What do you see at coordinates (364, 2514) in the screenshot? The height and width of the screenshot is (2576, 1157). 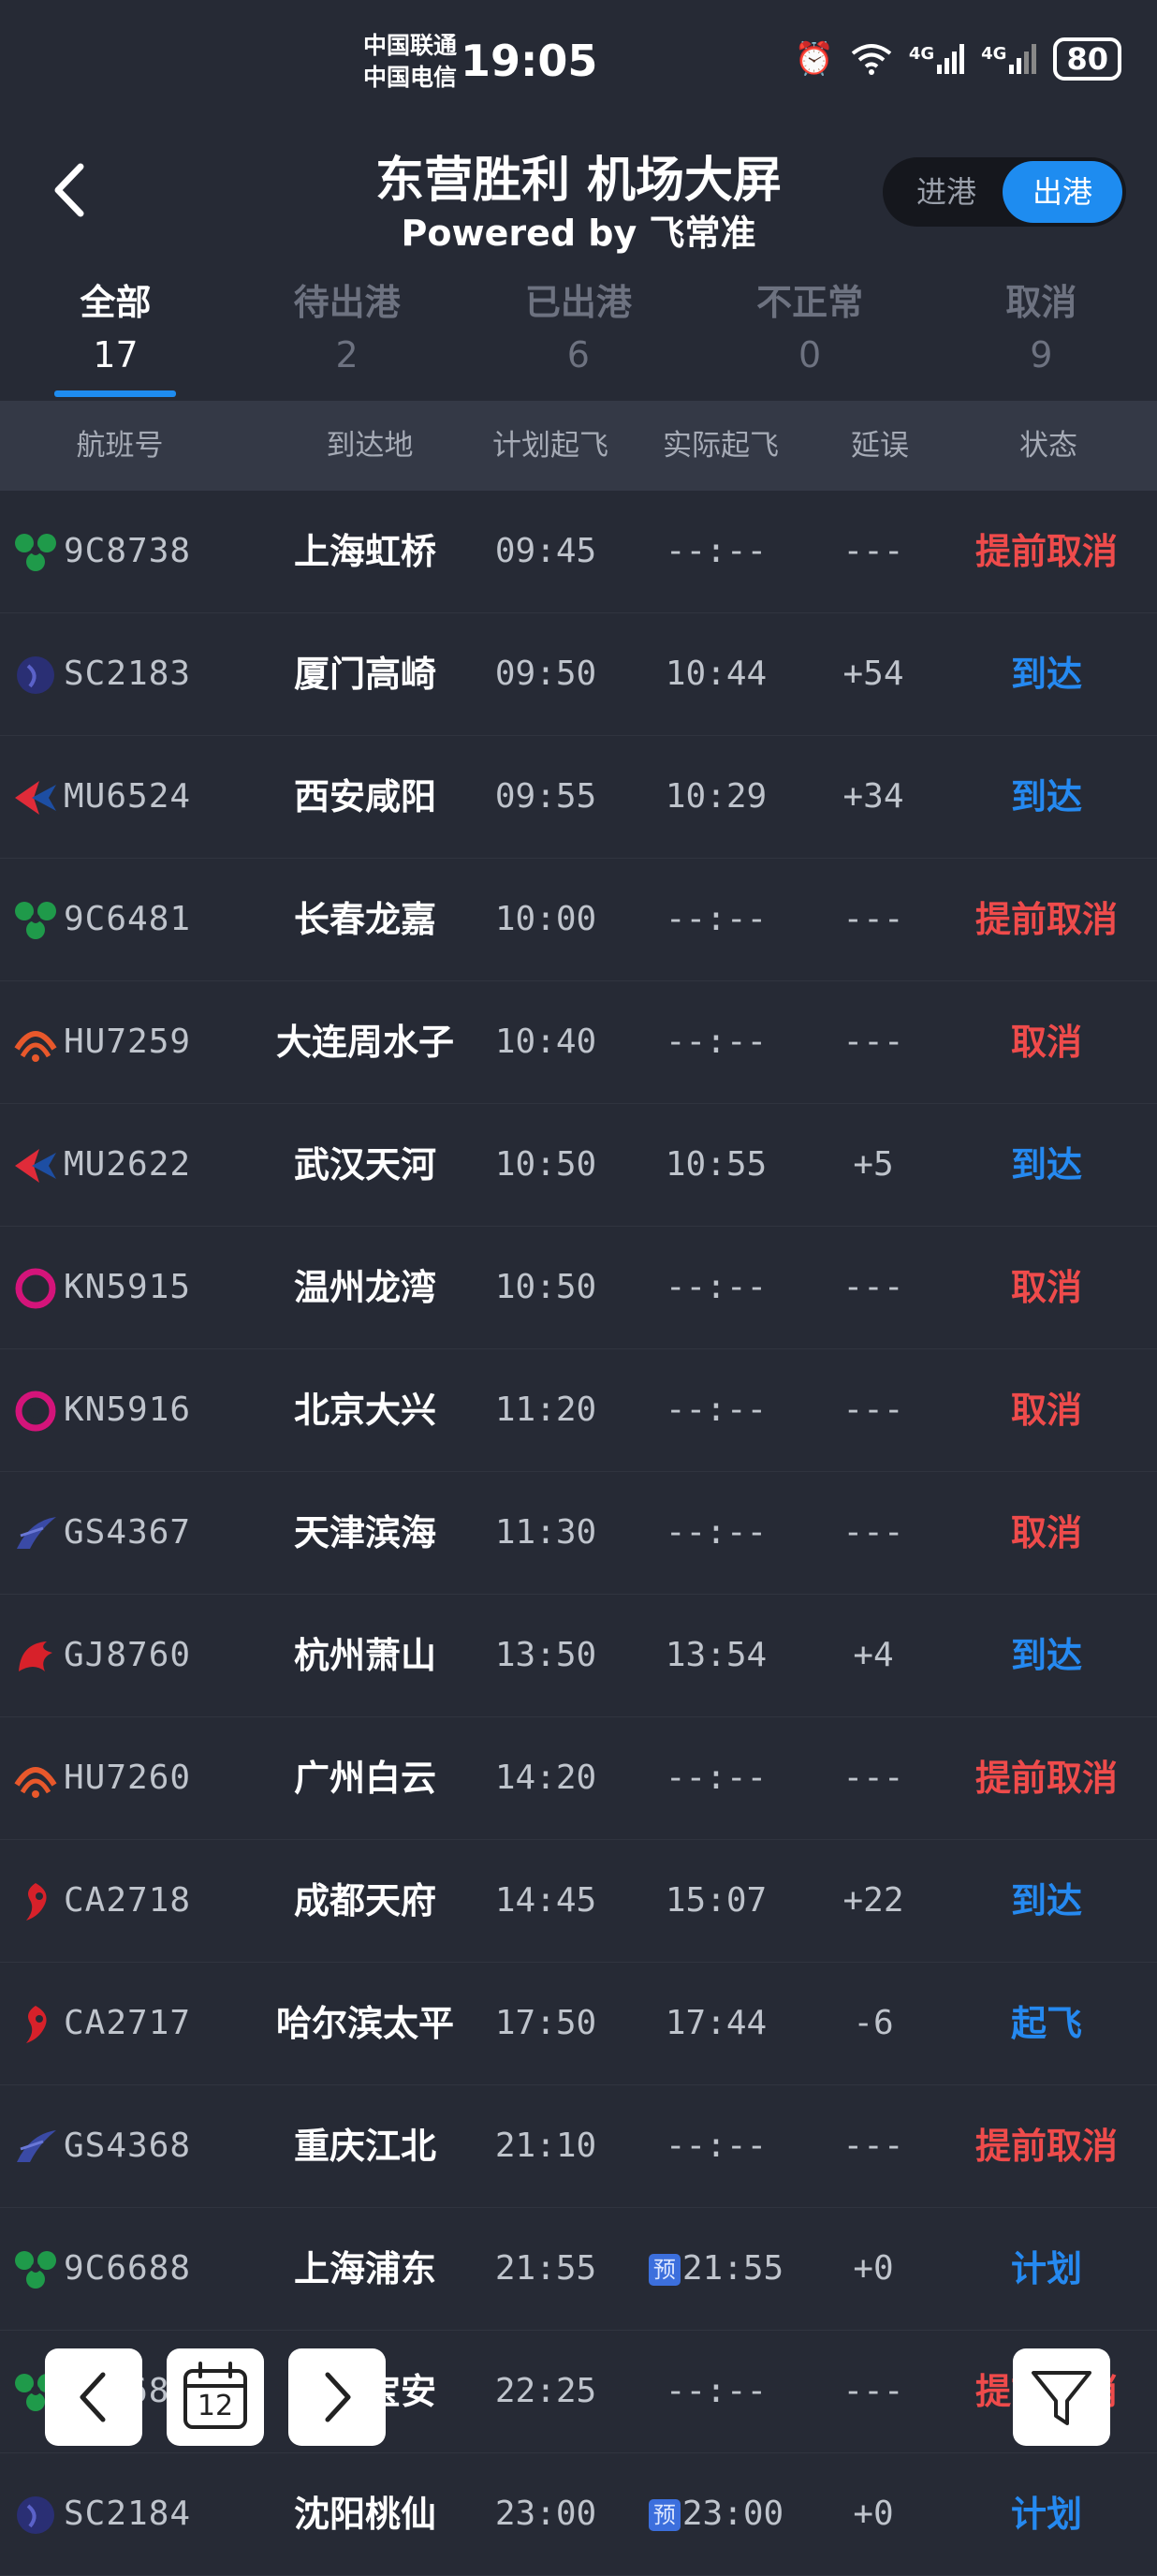 I see `destination: 沈阳桃仙` at bounding box center [364, 2514].